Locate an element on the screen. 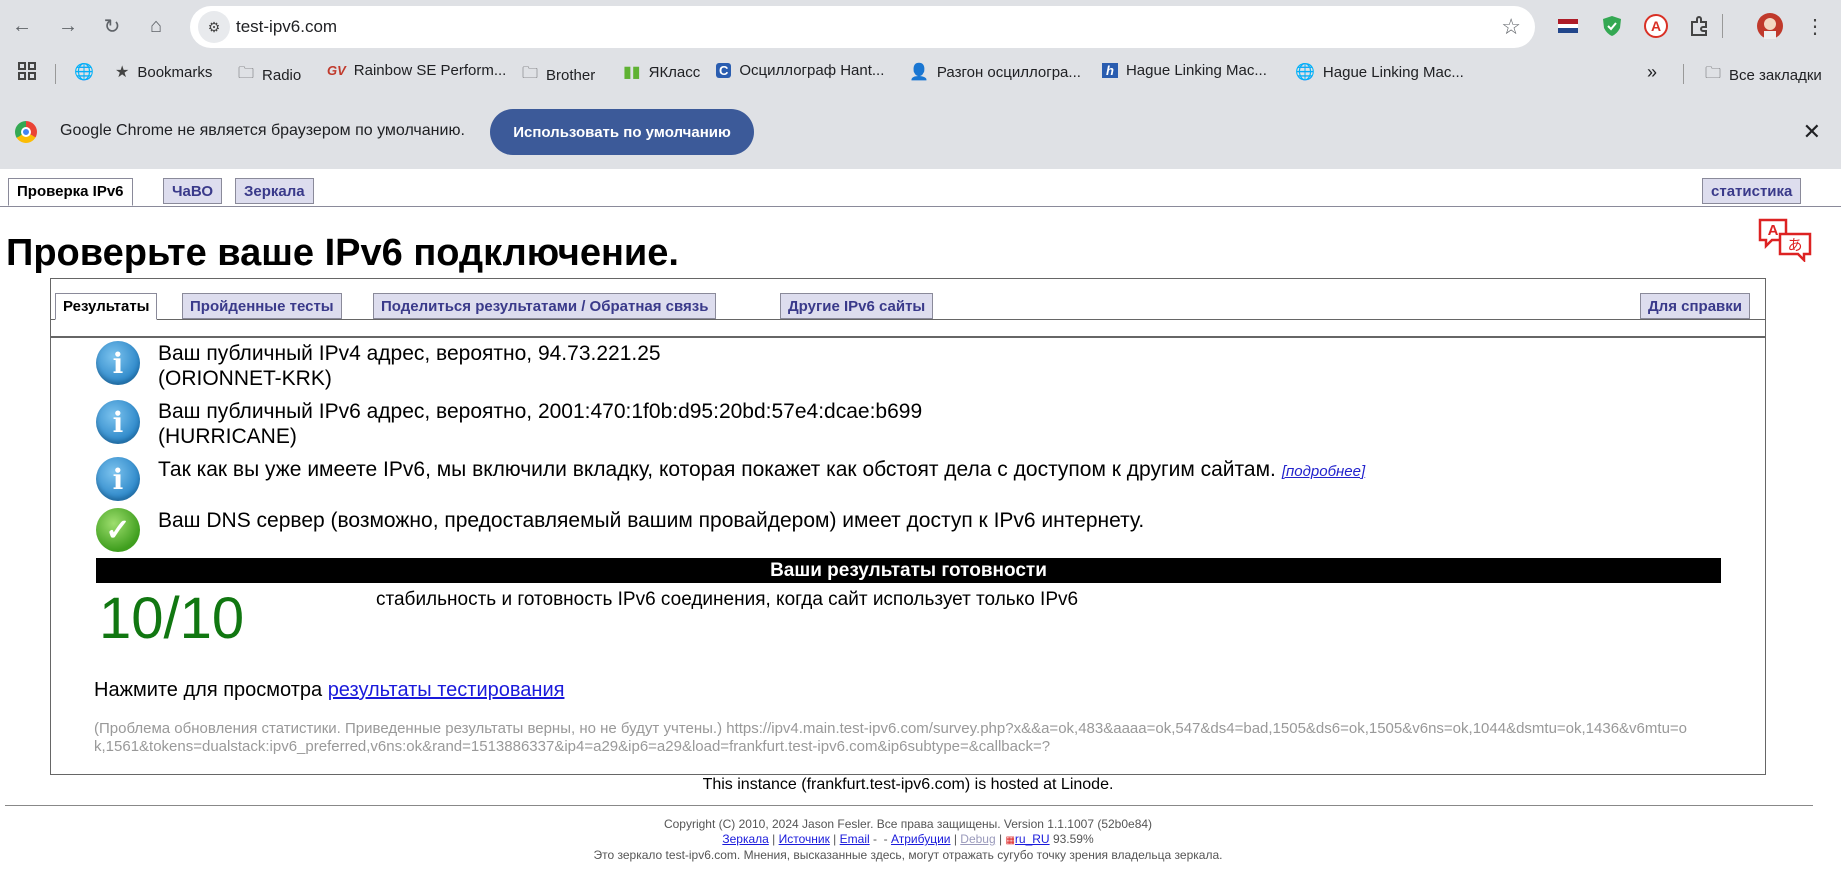  site-settings-icon: ⚙ is located at coordinates (214, 27).